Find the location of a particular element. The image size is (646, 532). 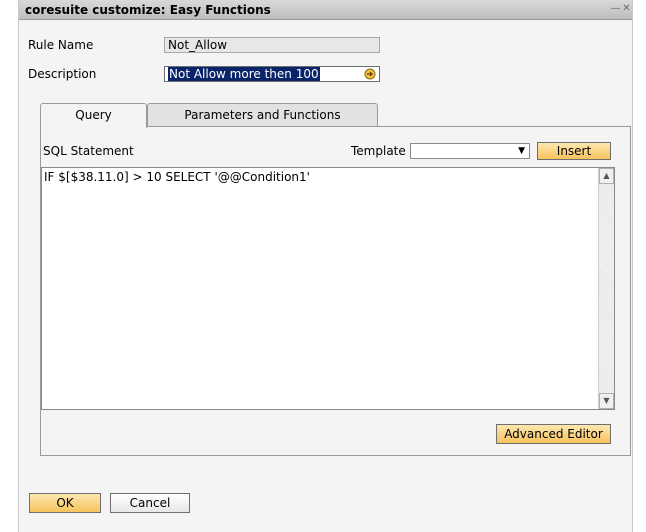

advanced-editor-button: Advanced Editor is located at coordinates (553, 434).